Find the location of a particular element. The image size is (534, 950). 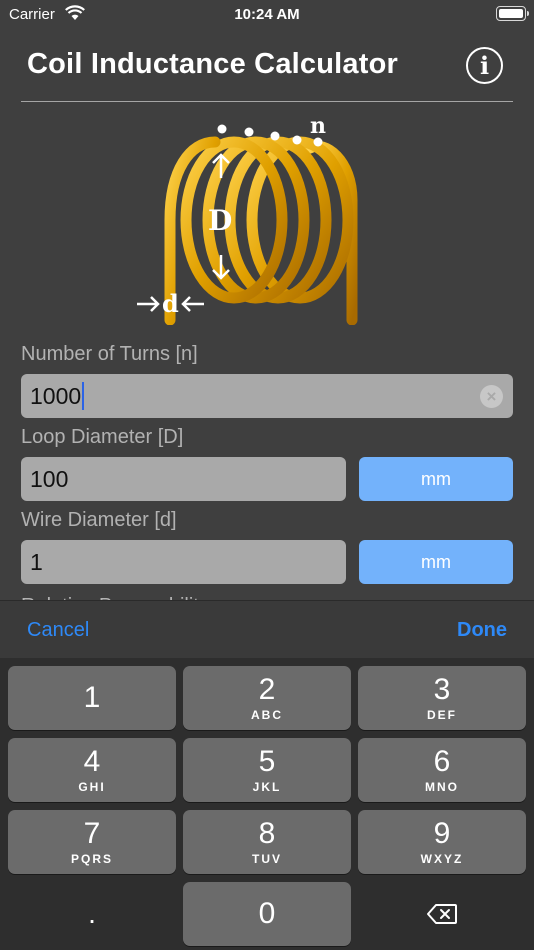

cancel-button: Cancel is located at coordinates (58, 630).